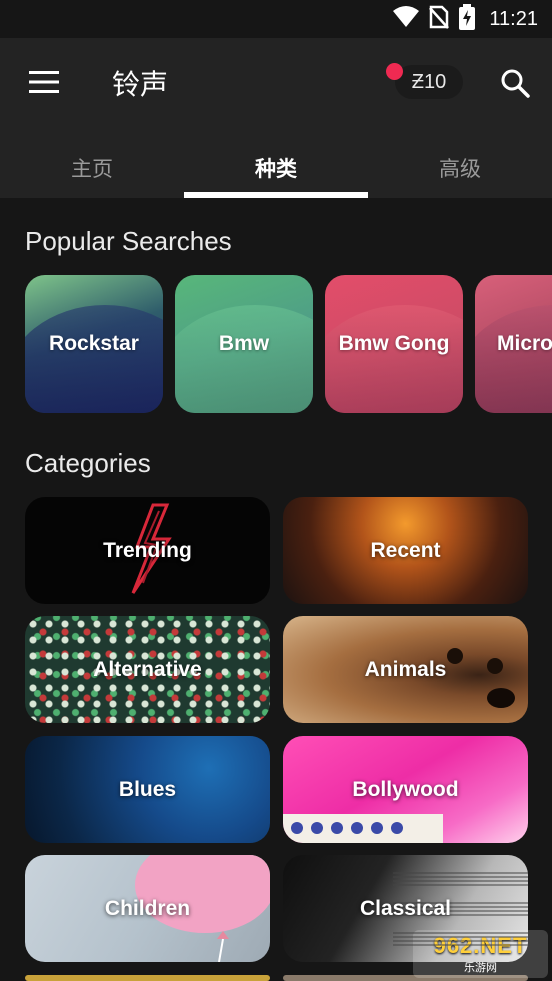  What do you see at coordinates (276, 19) in the screenshot?
I see `status-bar: 11:21` at bounding box center [276, 19].